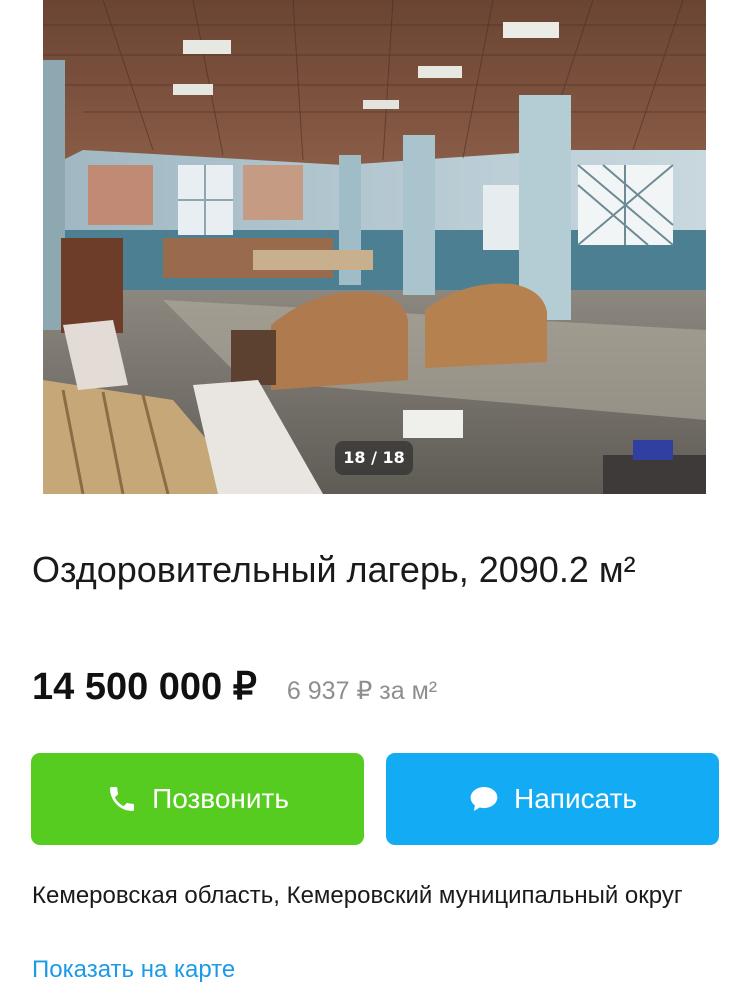 The image size is (748, 1000). What do you see at coordinates (220, 798) in the screenshot?
I see `call-button-label: Позвонить` at bounding box center [220, 798].